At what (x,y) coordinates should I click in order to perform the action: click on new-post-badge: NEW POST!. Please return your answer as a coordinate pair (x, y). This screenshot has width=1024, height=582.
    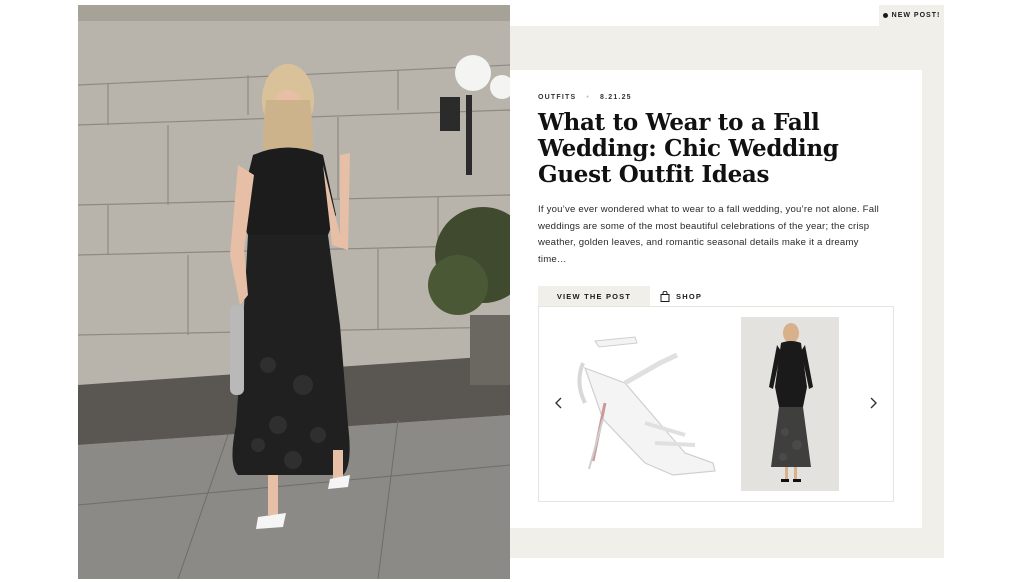
    Looking at the image, I should click on (911, 15).